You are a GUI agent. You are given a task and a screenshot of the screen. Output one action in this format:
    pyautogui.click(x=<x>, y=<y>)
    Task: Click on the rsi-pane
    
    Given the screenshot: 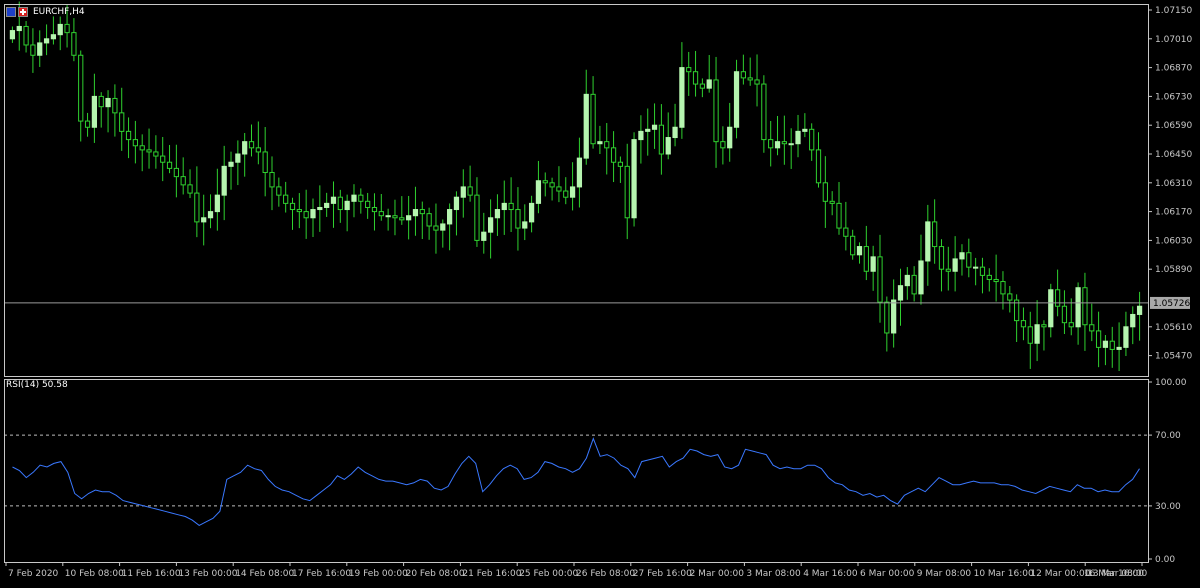 What is the action you would take?
    pyautogui.click(x=576, y=480)
    